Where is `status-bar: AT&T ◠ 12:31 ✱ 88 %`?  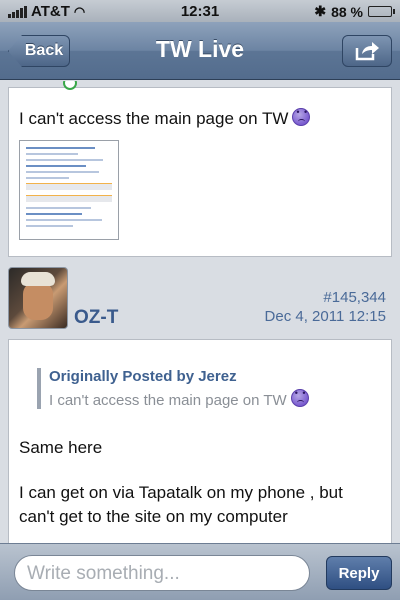
status-bar: AT&T ◠ 12:31 ✱ 88 % is located at coordinates (200, 11).